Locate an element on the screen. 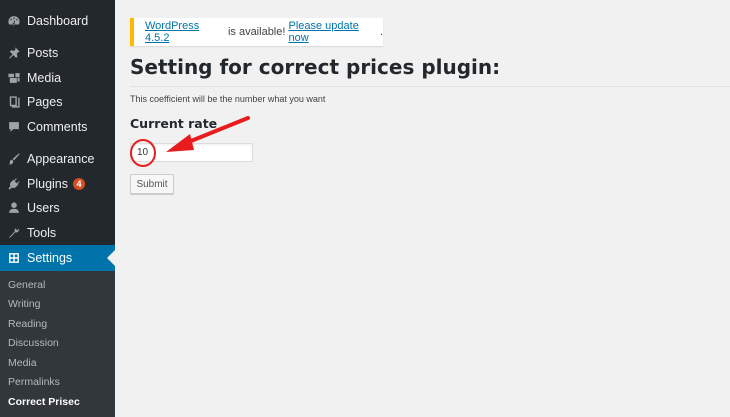  menu-item-label: Dashboard is located at coordinates (58, 21).